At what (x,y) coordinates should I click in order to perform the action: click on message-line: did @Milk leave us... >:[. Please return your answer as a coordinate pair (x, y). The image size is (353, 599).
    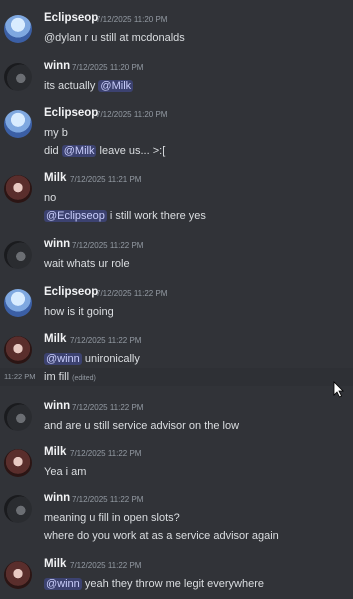
    Looking at the image, I should click on (104, 151).